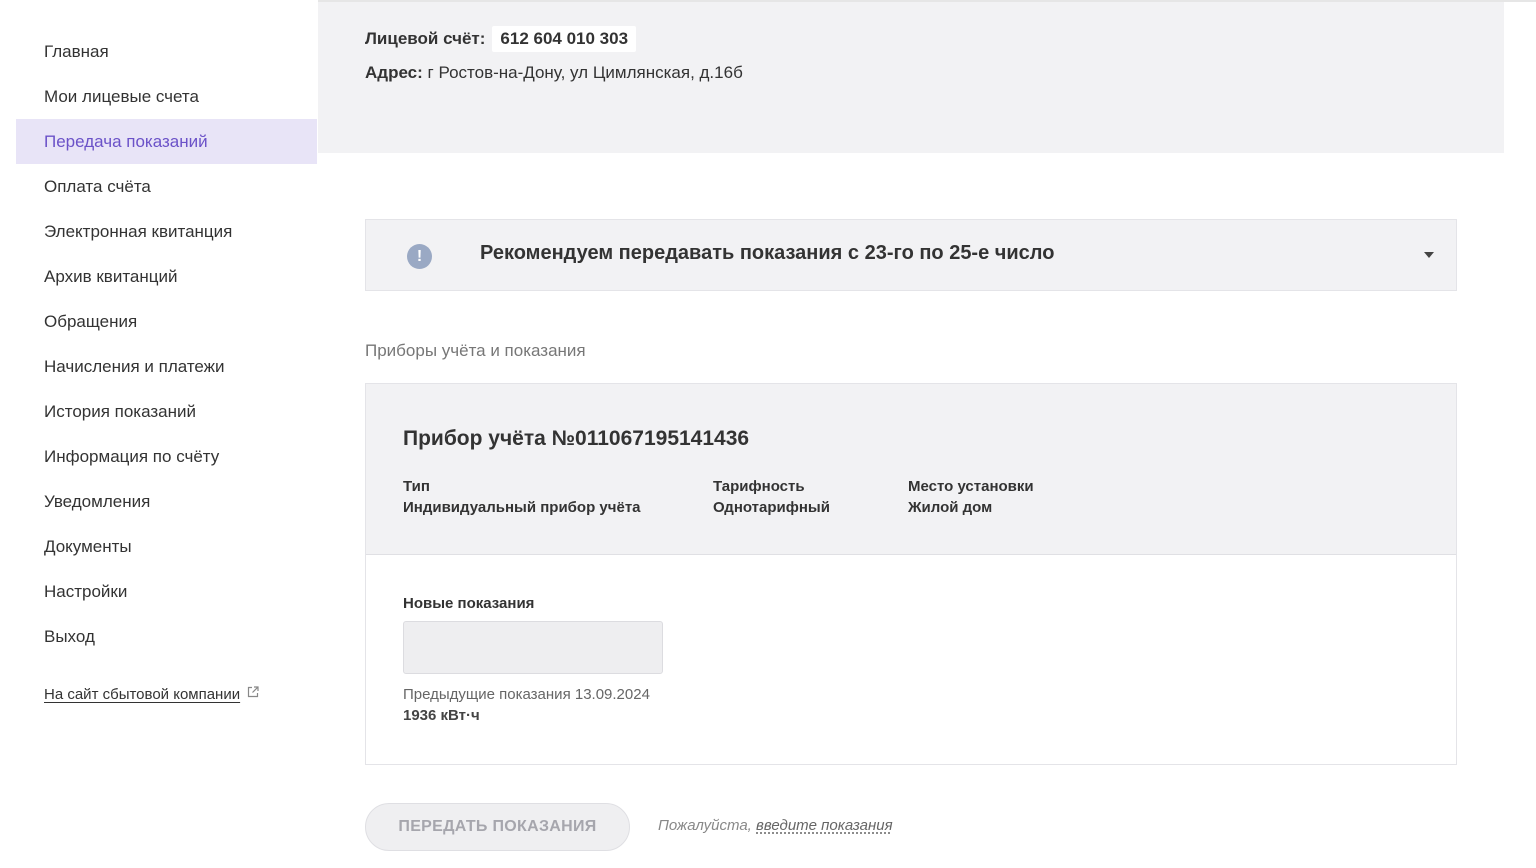 This screenshot has height=868, width=1536. What do you see at coordinates (166, 321) in the screenshot?
I see `sidebar-item-requests: Обращения` at bounding box center [166, 321].